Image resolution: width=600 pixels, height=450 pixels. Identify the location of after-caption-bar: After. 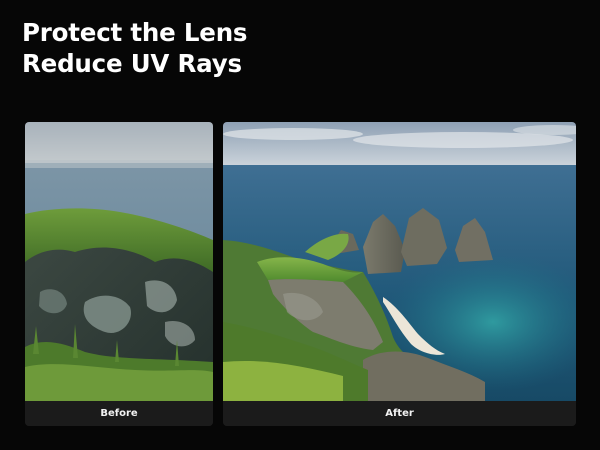
(399, 413).